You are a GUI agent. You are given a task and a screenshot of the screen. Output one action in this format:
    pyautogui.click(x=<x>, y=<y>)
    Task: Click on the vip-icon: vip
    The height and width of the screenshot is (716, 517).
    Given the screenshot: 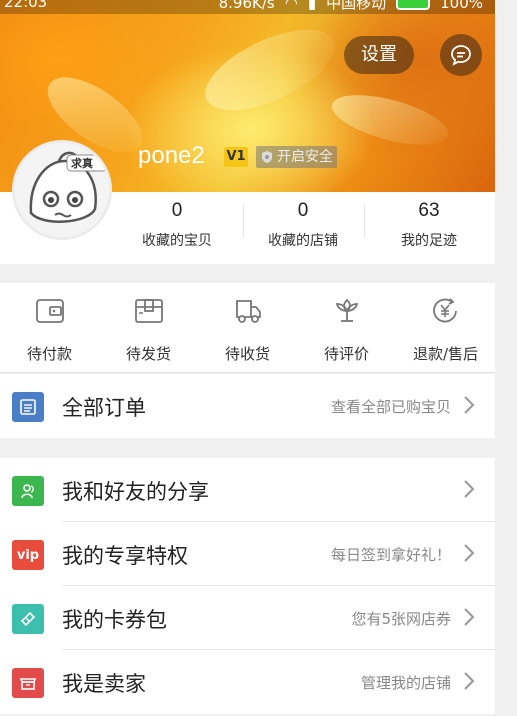 What is the action you would take?
    pyautogui.click(x=28, y=555)
    